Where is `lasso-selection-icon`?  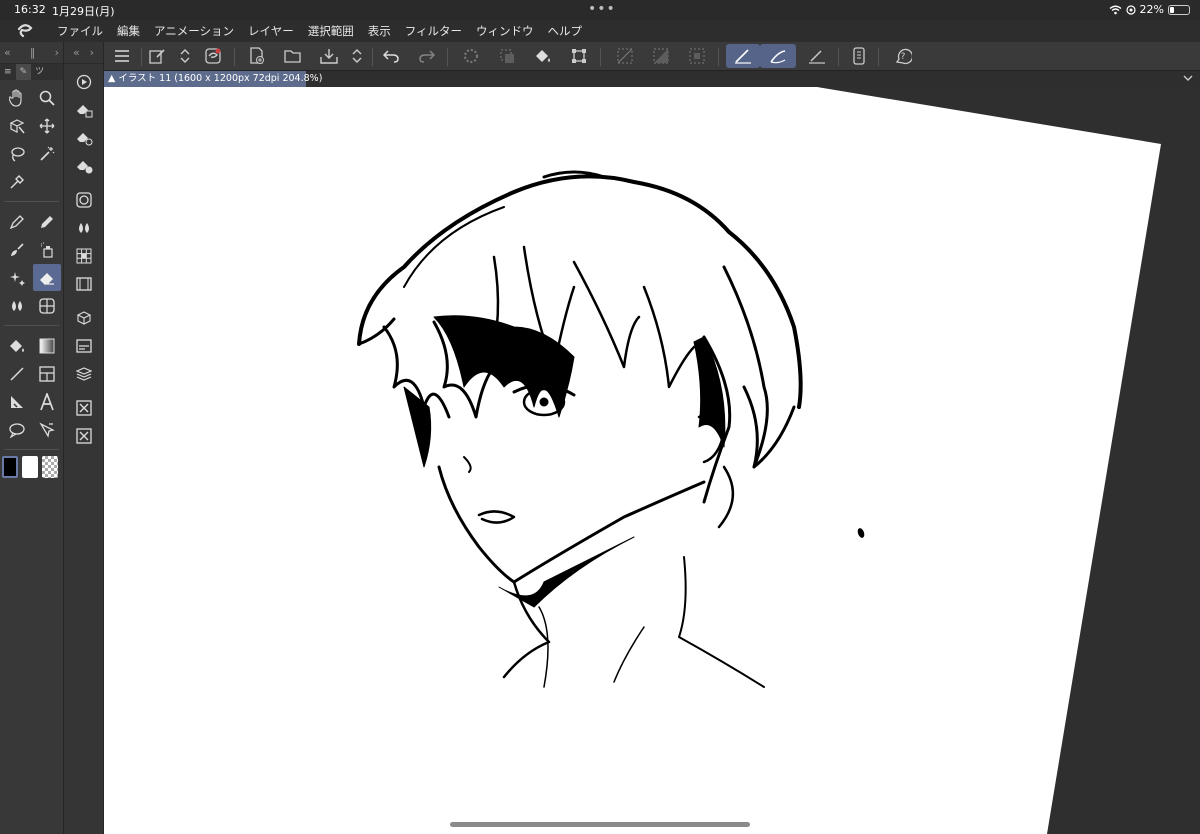
lasso-selection-icon is located at coordinates (17, 153).